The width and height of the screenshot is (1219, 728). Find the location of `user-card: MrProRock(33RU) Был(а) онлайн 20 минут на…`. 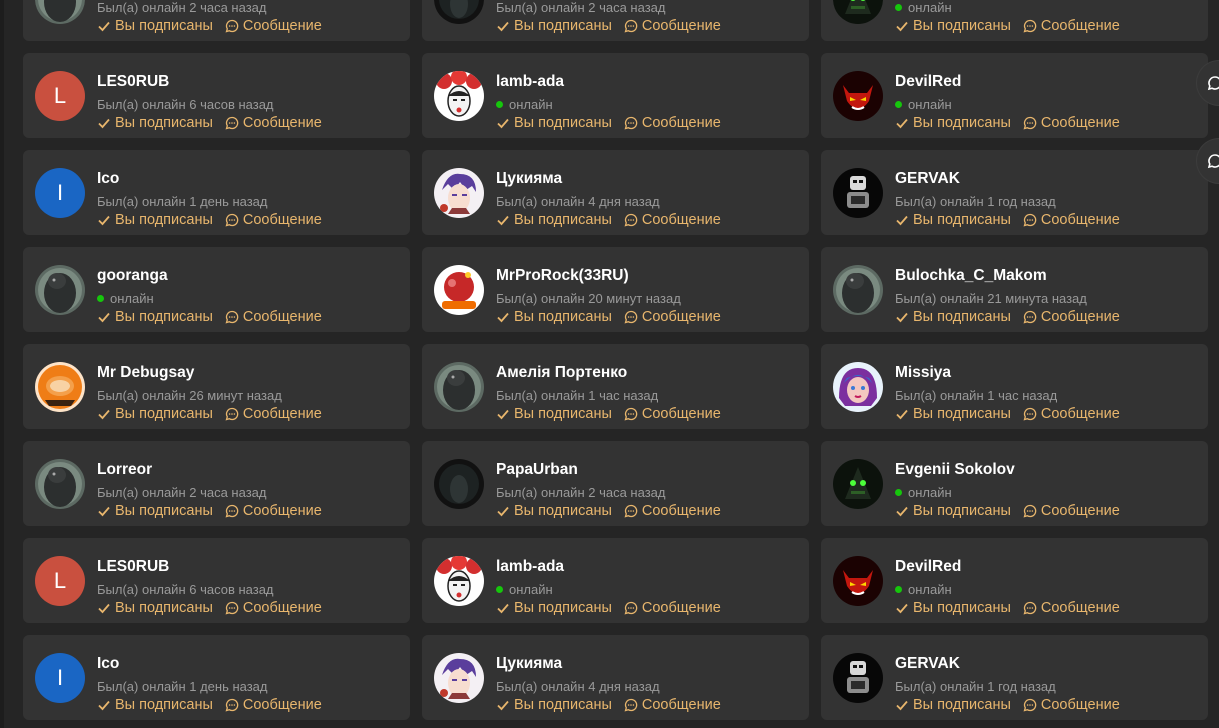

user-card: MrProRock(33RU) Был(а) онлайн 20 минут на… is located at coordinates (615, 289).